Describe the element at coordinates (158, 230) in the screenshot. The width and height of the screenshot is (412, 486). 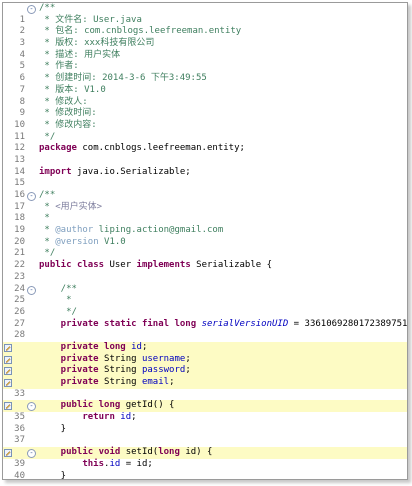
I see `code-token: liping.action@gmail.com` at that location.